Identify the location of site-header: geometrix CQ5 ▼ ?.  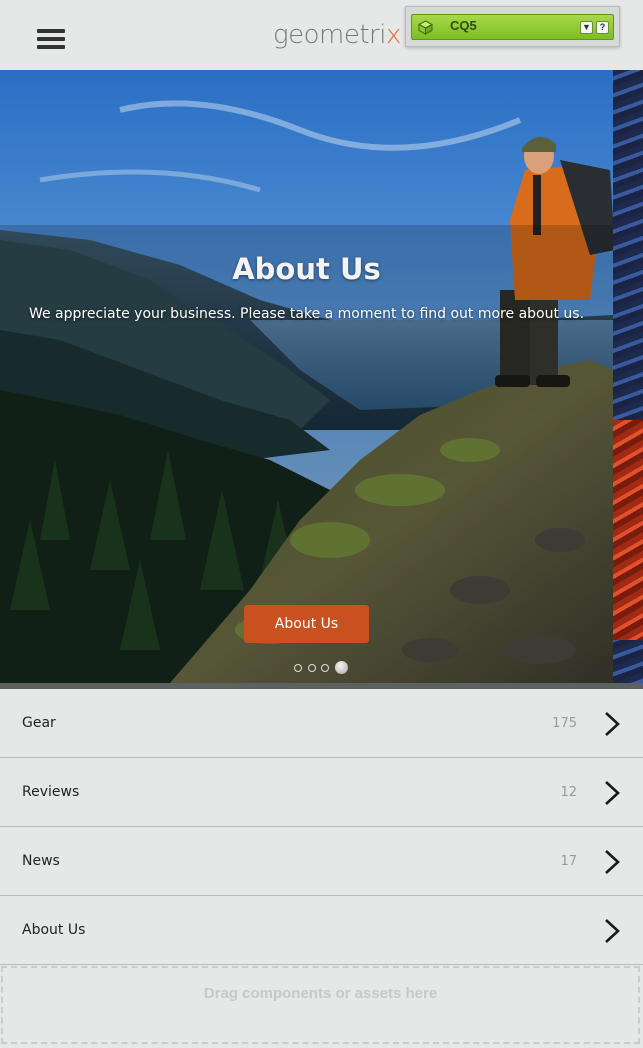
(321, 35).